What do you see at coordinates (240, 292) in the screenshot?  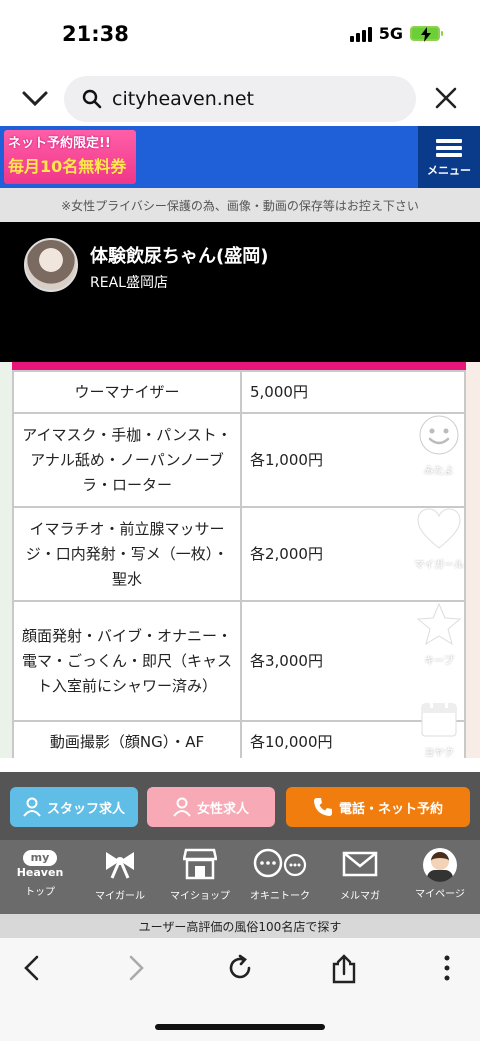 I see `profile-header: 体験飲尿ちゃん(盛岡) REAL盛岡店` at bounding box center [240, 292].